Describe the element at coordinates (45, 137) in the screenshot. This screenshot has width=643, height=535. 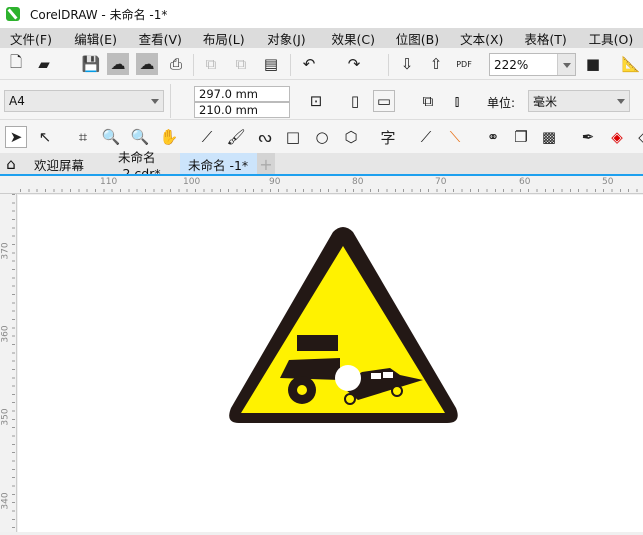
I see `shape-tool-icon: ↖` at that location.